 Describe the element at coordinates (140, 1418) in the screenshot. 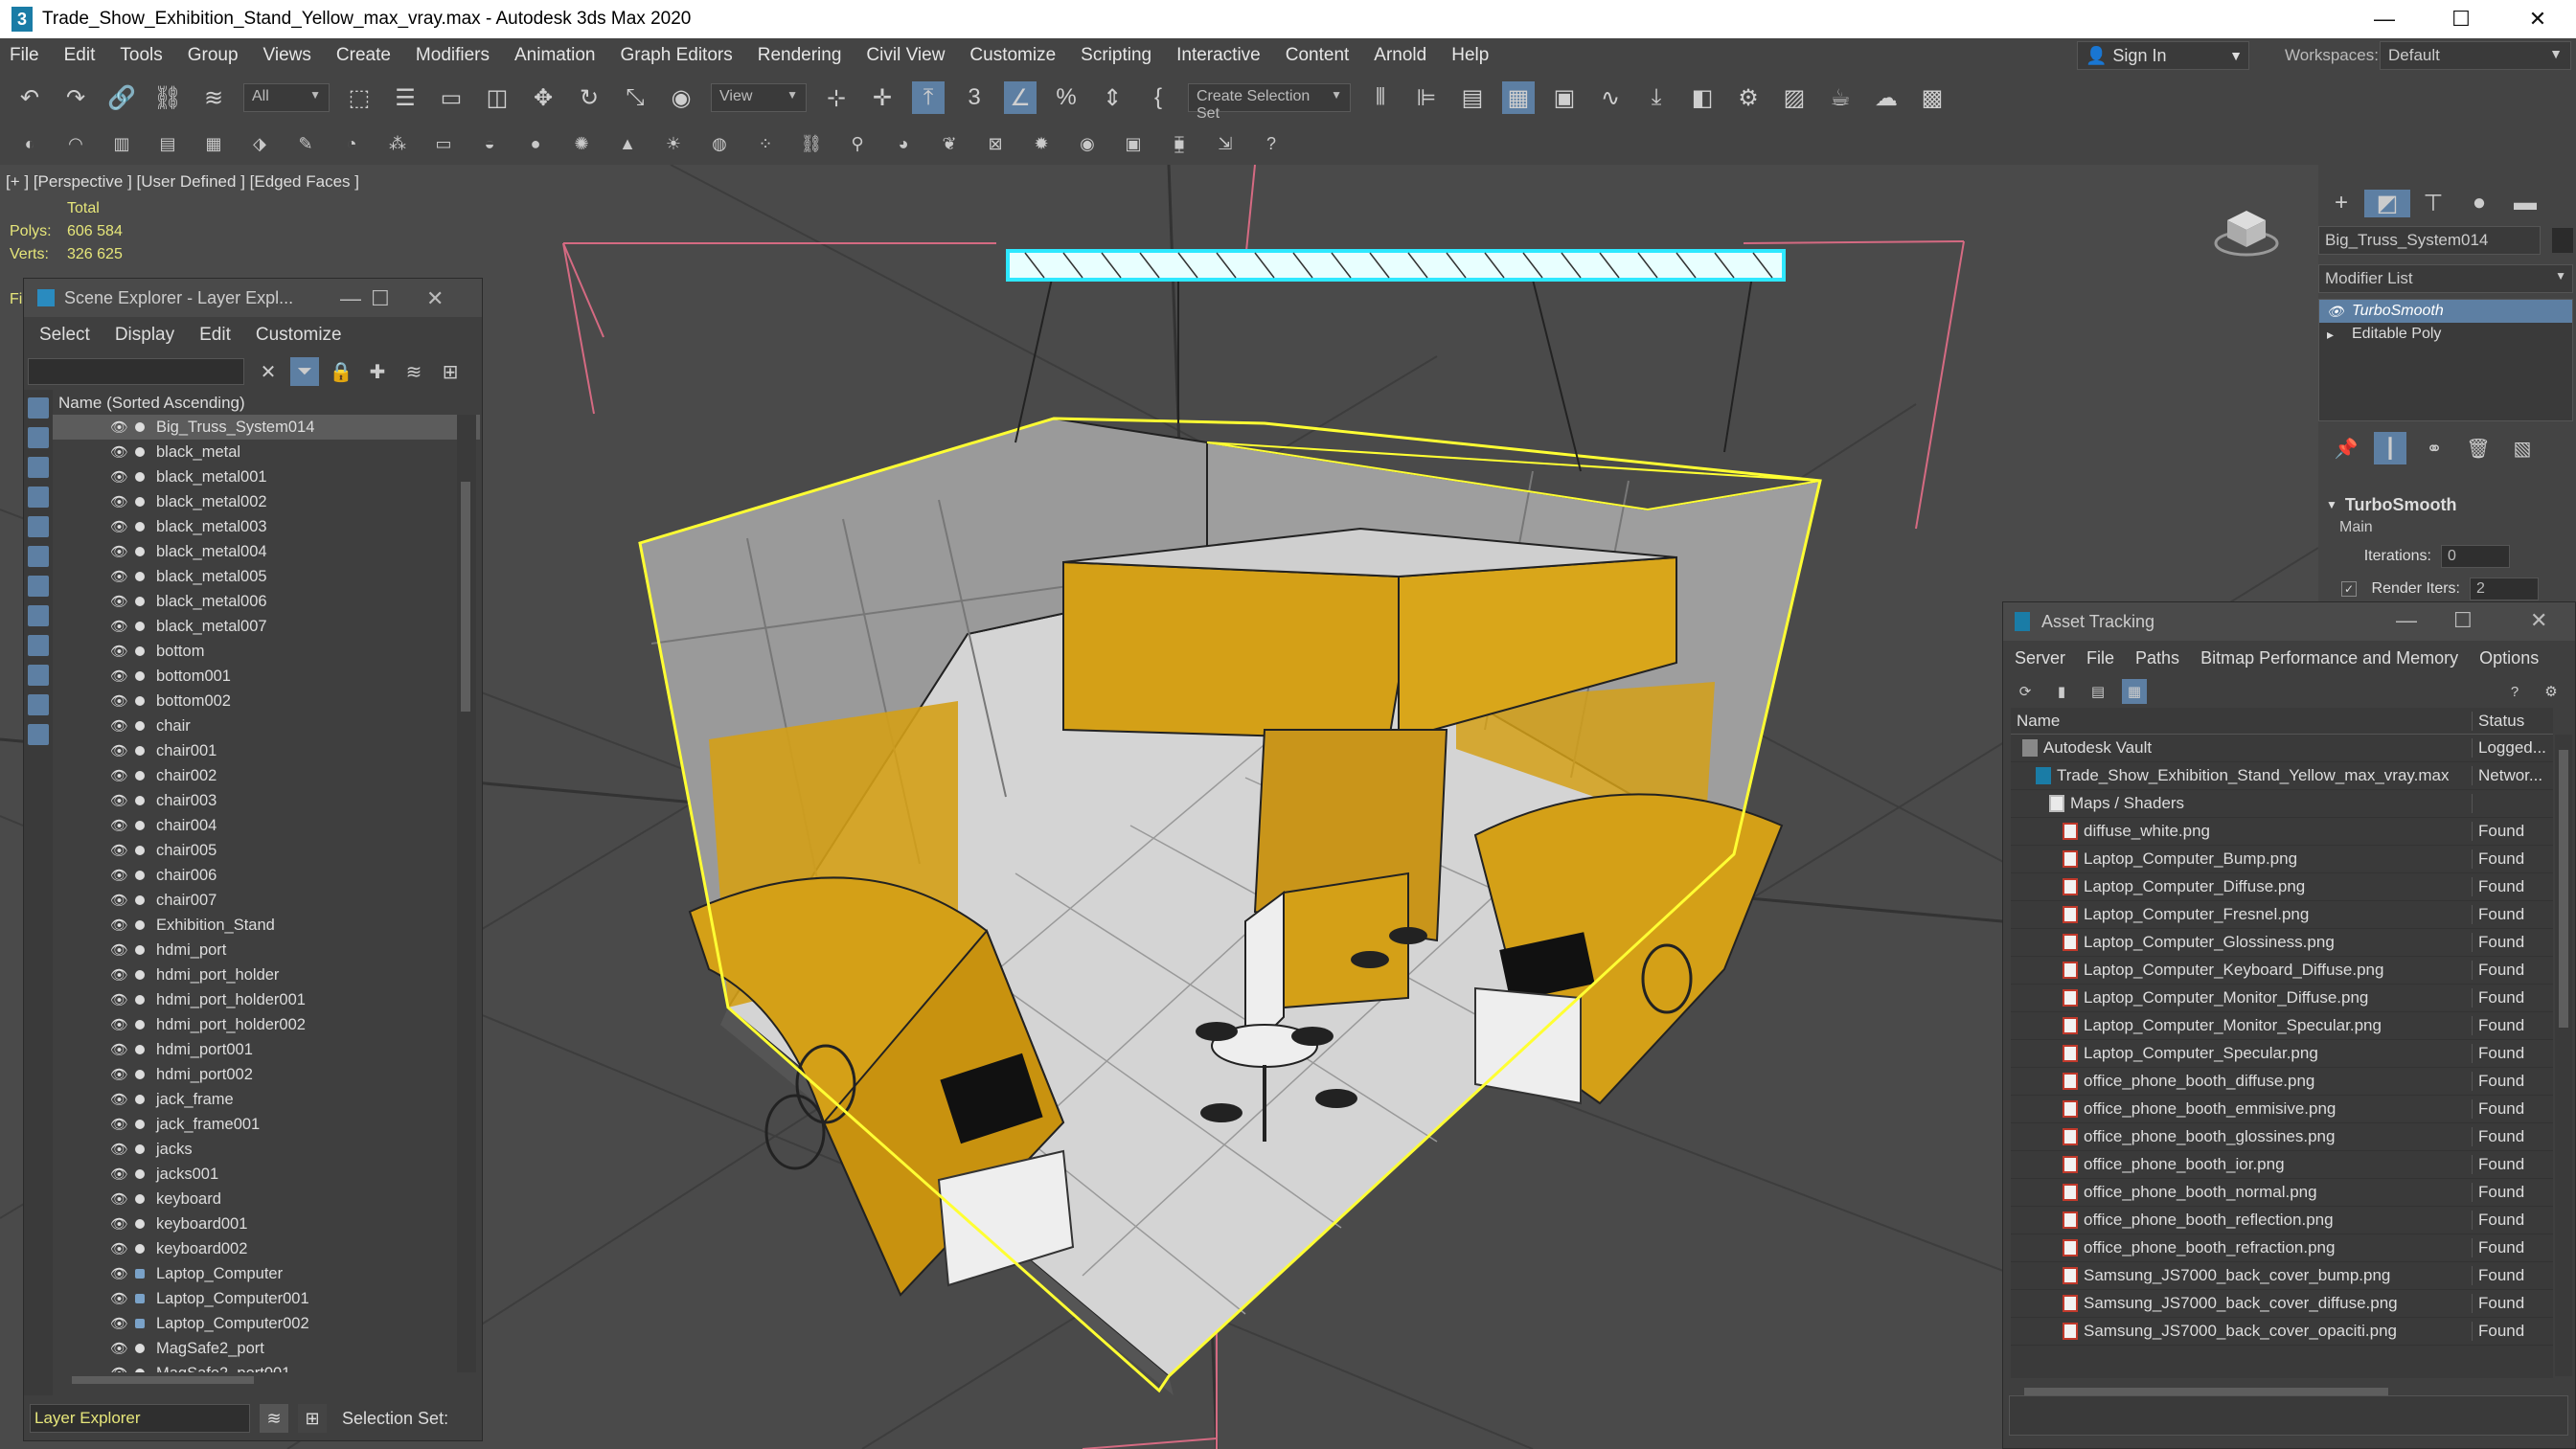

I see `layer-explorer-dropdown: Layer Explorer` at that location.